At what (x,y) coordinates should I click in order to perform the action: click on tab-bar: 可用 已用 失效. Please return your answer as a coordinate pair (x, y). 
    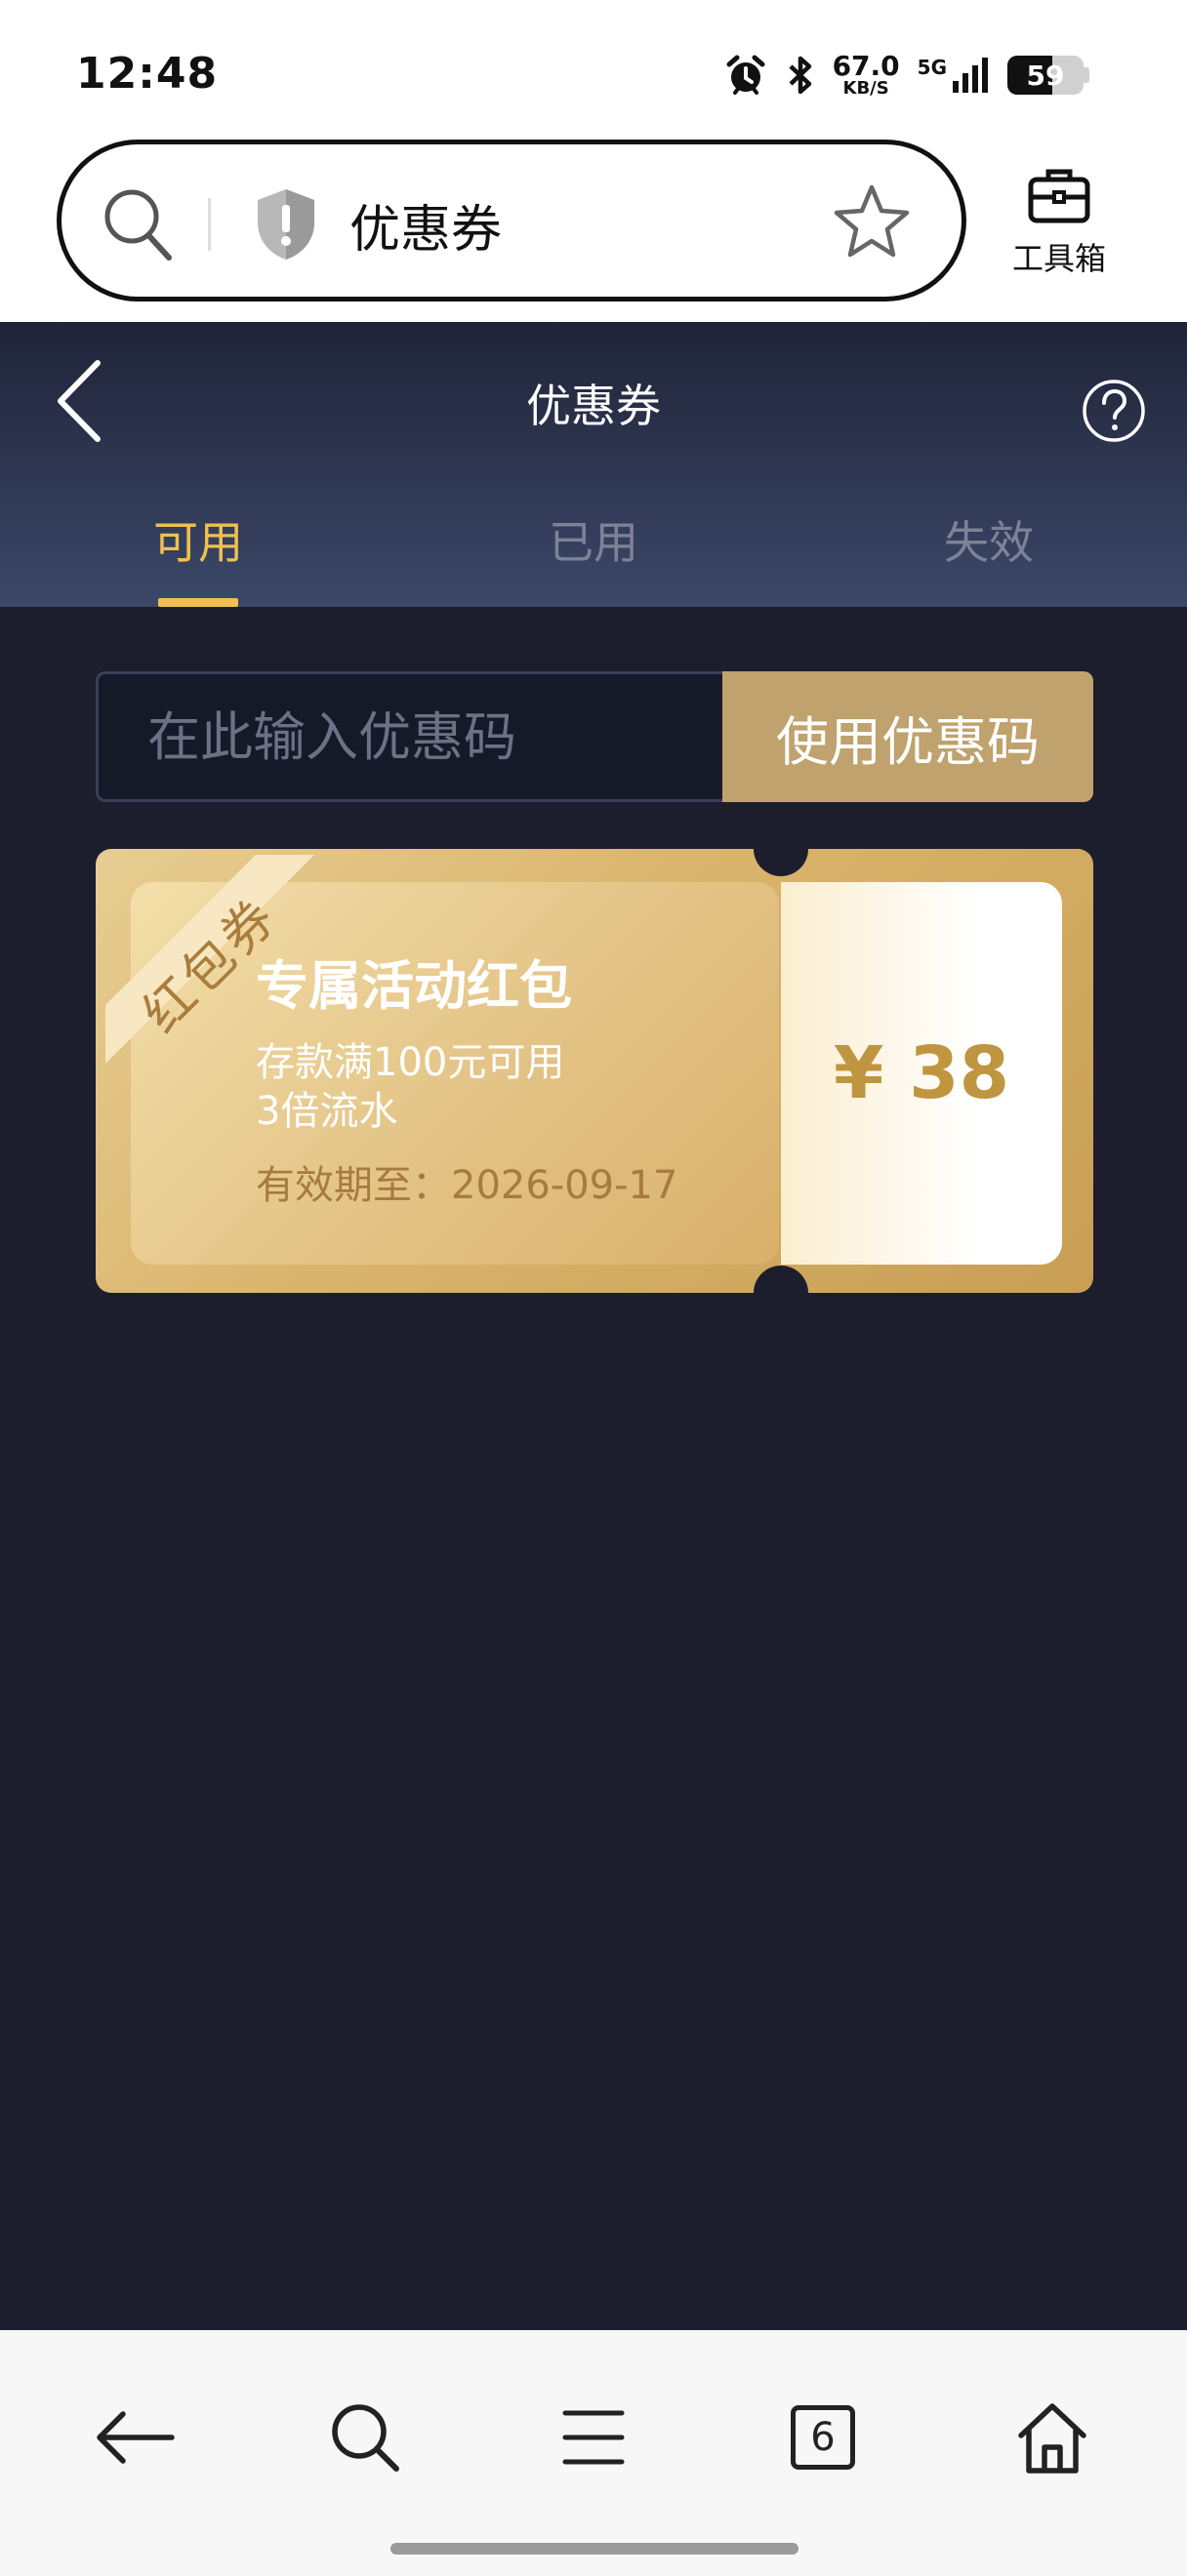
    Looking at the image, I should click on (593, 557).